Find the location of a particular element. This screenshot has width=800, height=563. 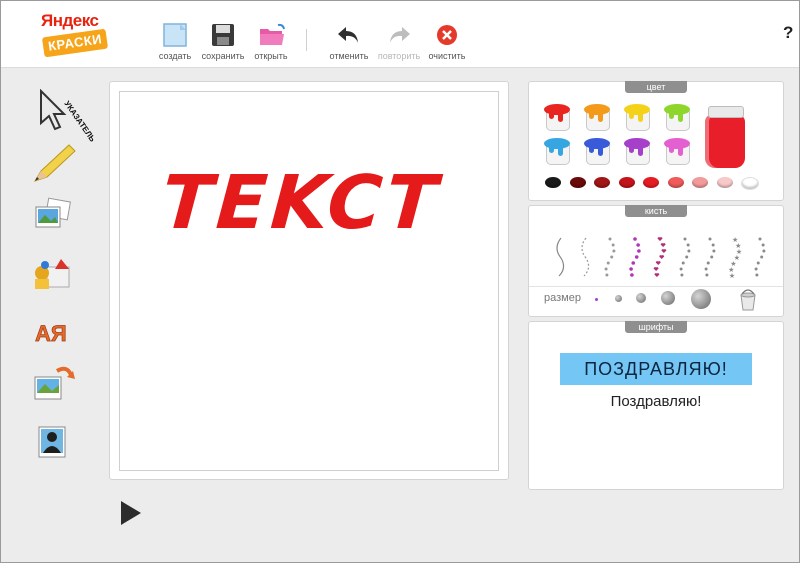

toolbar: Яндекс КРАСКИ создать сохранить открыть is located at coordinates (400, 34).